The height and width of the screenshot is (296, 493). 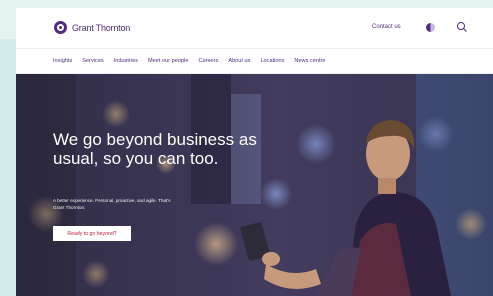 What do you see at coordinates (60, 27) in the screenshot?
I see `logo-mark-icon` at bounding box center [60, 27].